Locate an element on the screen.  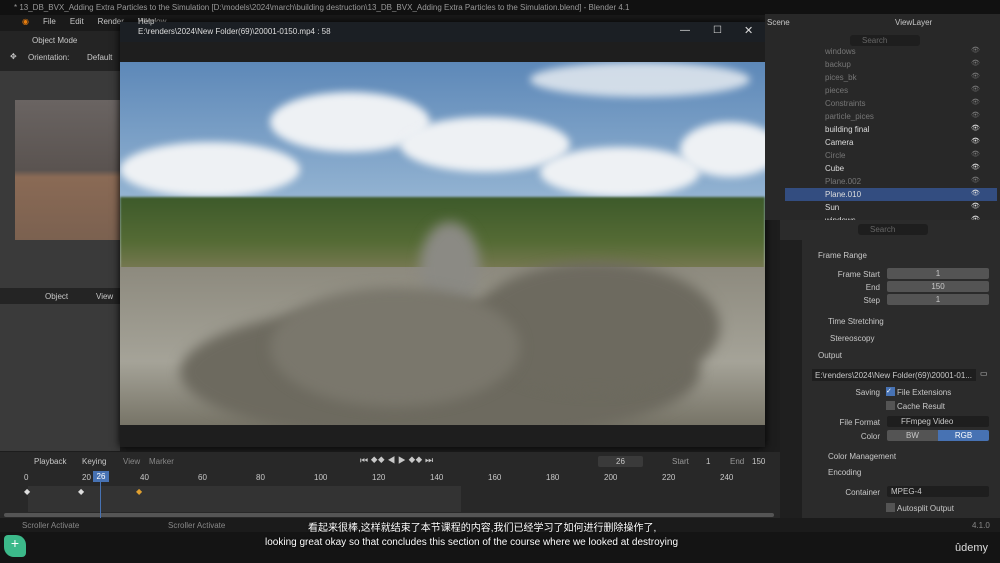
timeline-tick: 40 is located at coordinates (144, 477).